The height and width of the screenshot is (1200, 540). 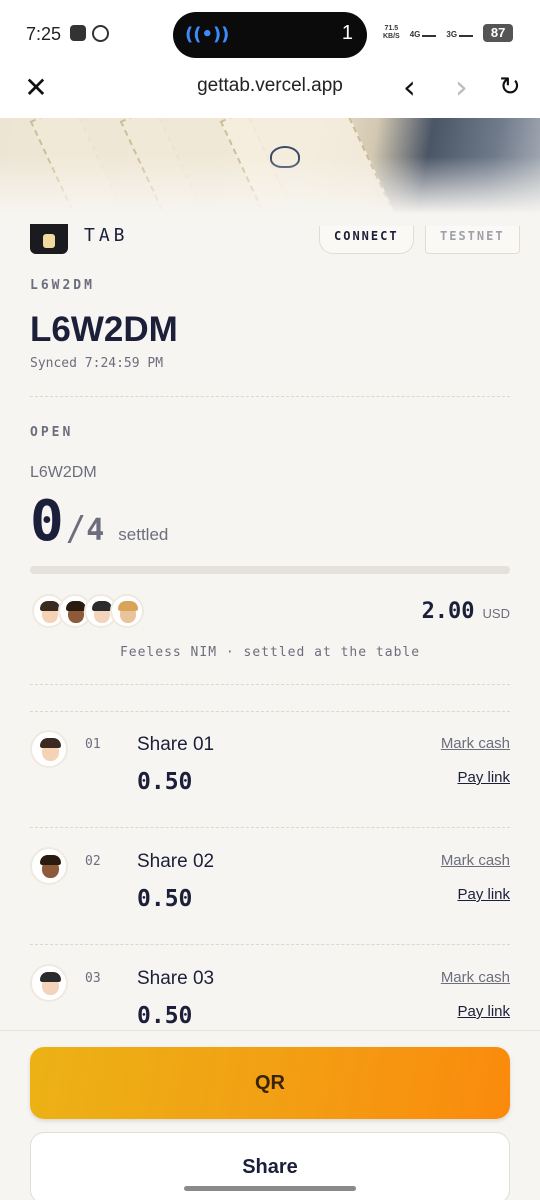 I want to click on island-counter: 1, so click(x=347, y=33).